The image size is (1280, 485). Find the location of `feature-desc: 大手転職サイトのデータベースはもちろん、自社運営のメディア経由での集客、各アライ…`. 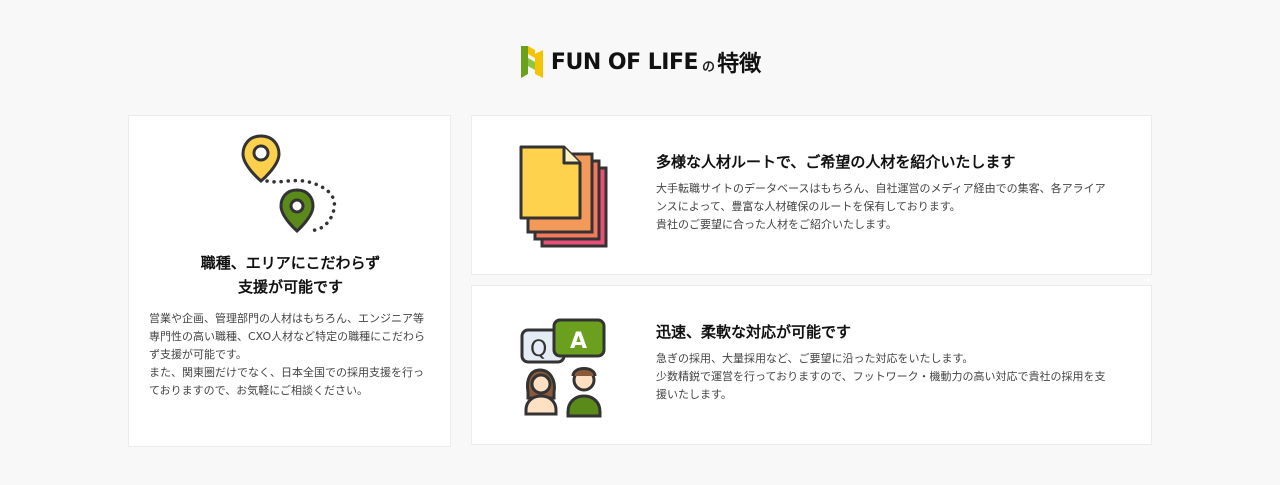

feature-desc: 大手転職サイトのデータベースはもちろん、自社運営のメディア経由での集客、各アライ… is located at coordinates (886, 207).